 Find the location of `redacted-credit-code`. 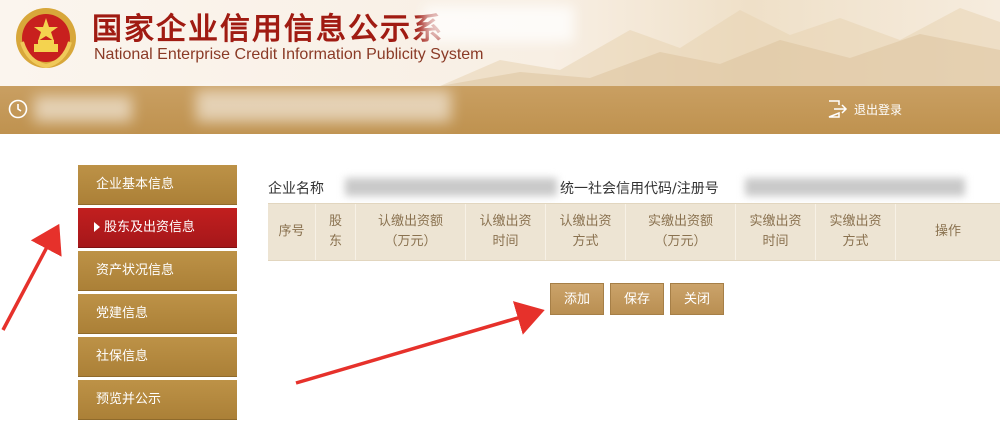

redacted-credit-code is located at coordinates (855, 187).